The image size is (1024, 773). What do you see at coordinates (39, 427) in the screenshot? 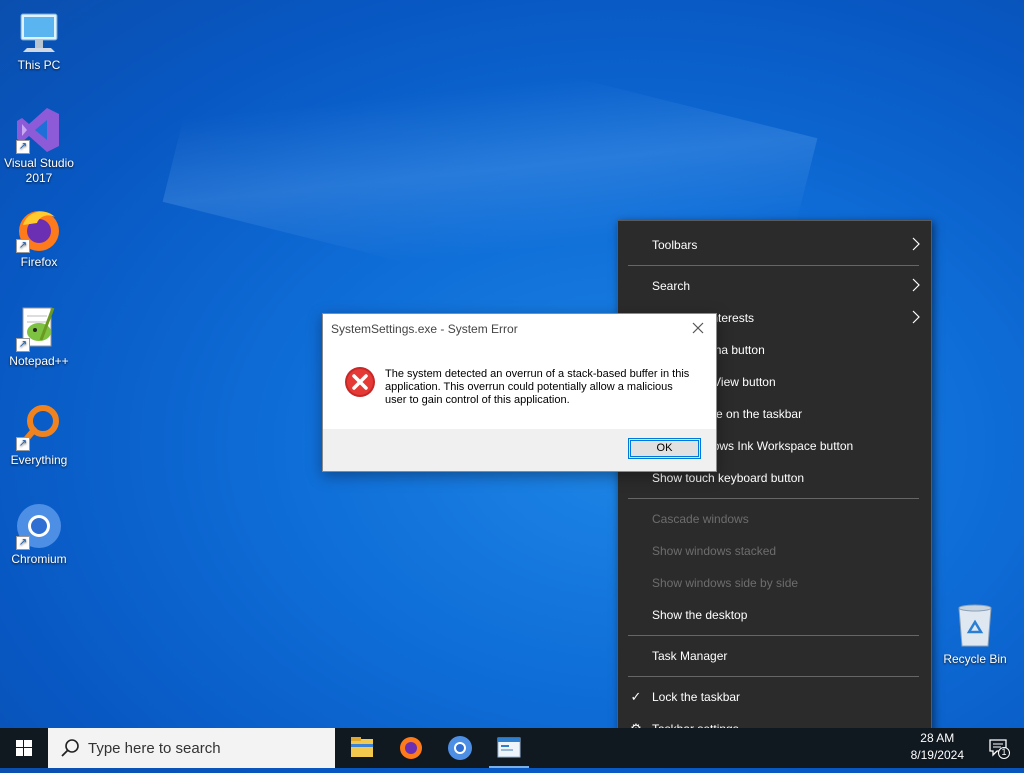
I see `everything-search-icon: ↗` at bounding box center [39, 427].